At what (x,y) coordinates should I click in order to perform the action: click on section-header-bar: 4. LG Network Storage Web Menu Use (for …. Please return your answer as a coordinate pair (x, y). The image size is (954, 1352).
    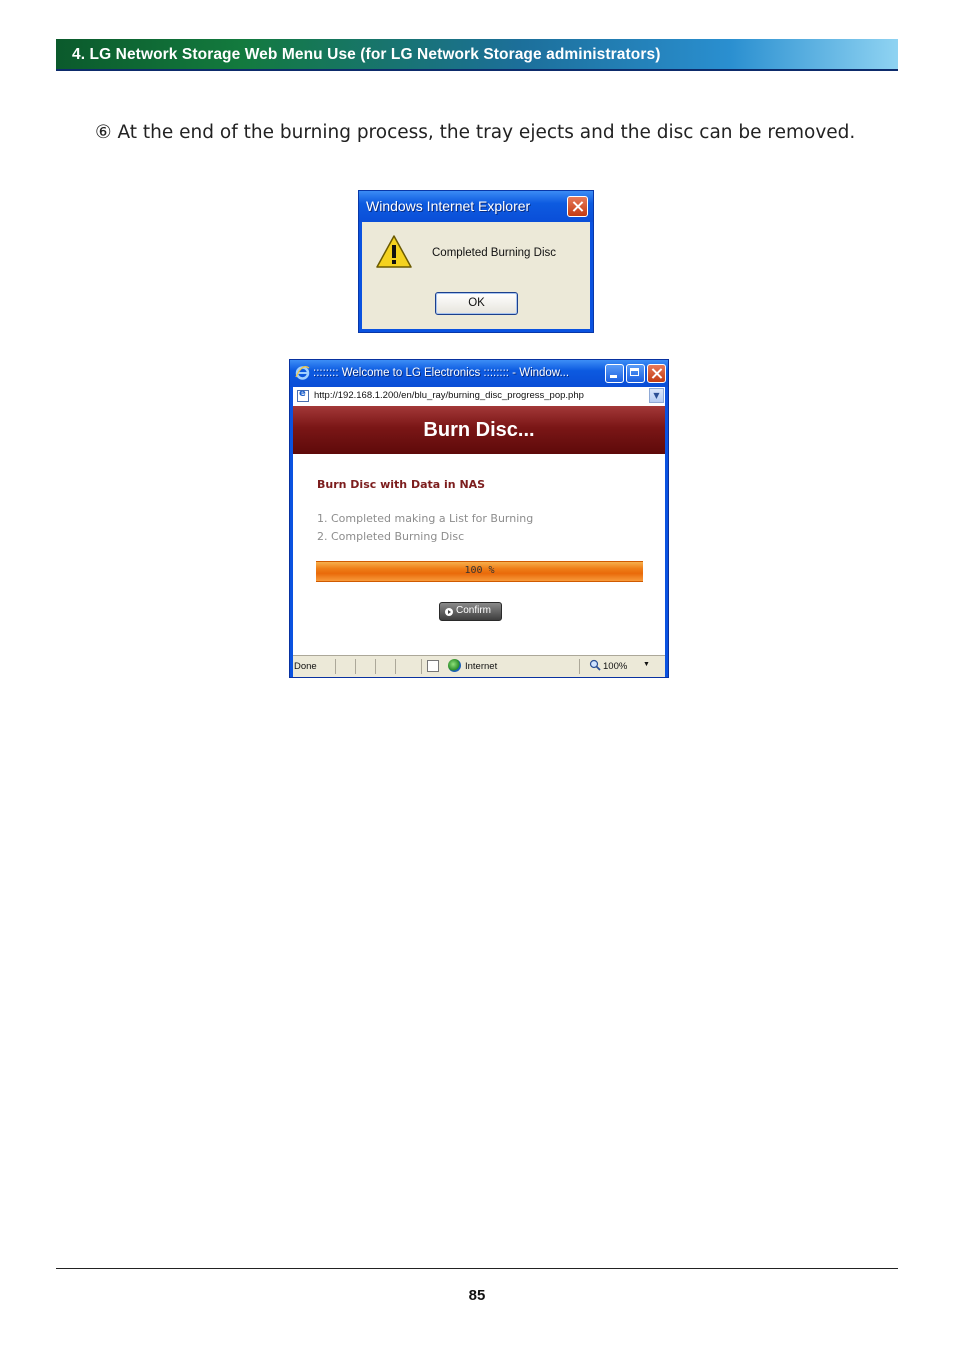
    Looking at the image, I should click on (477, 55).